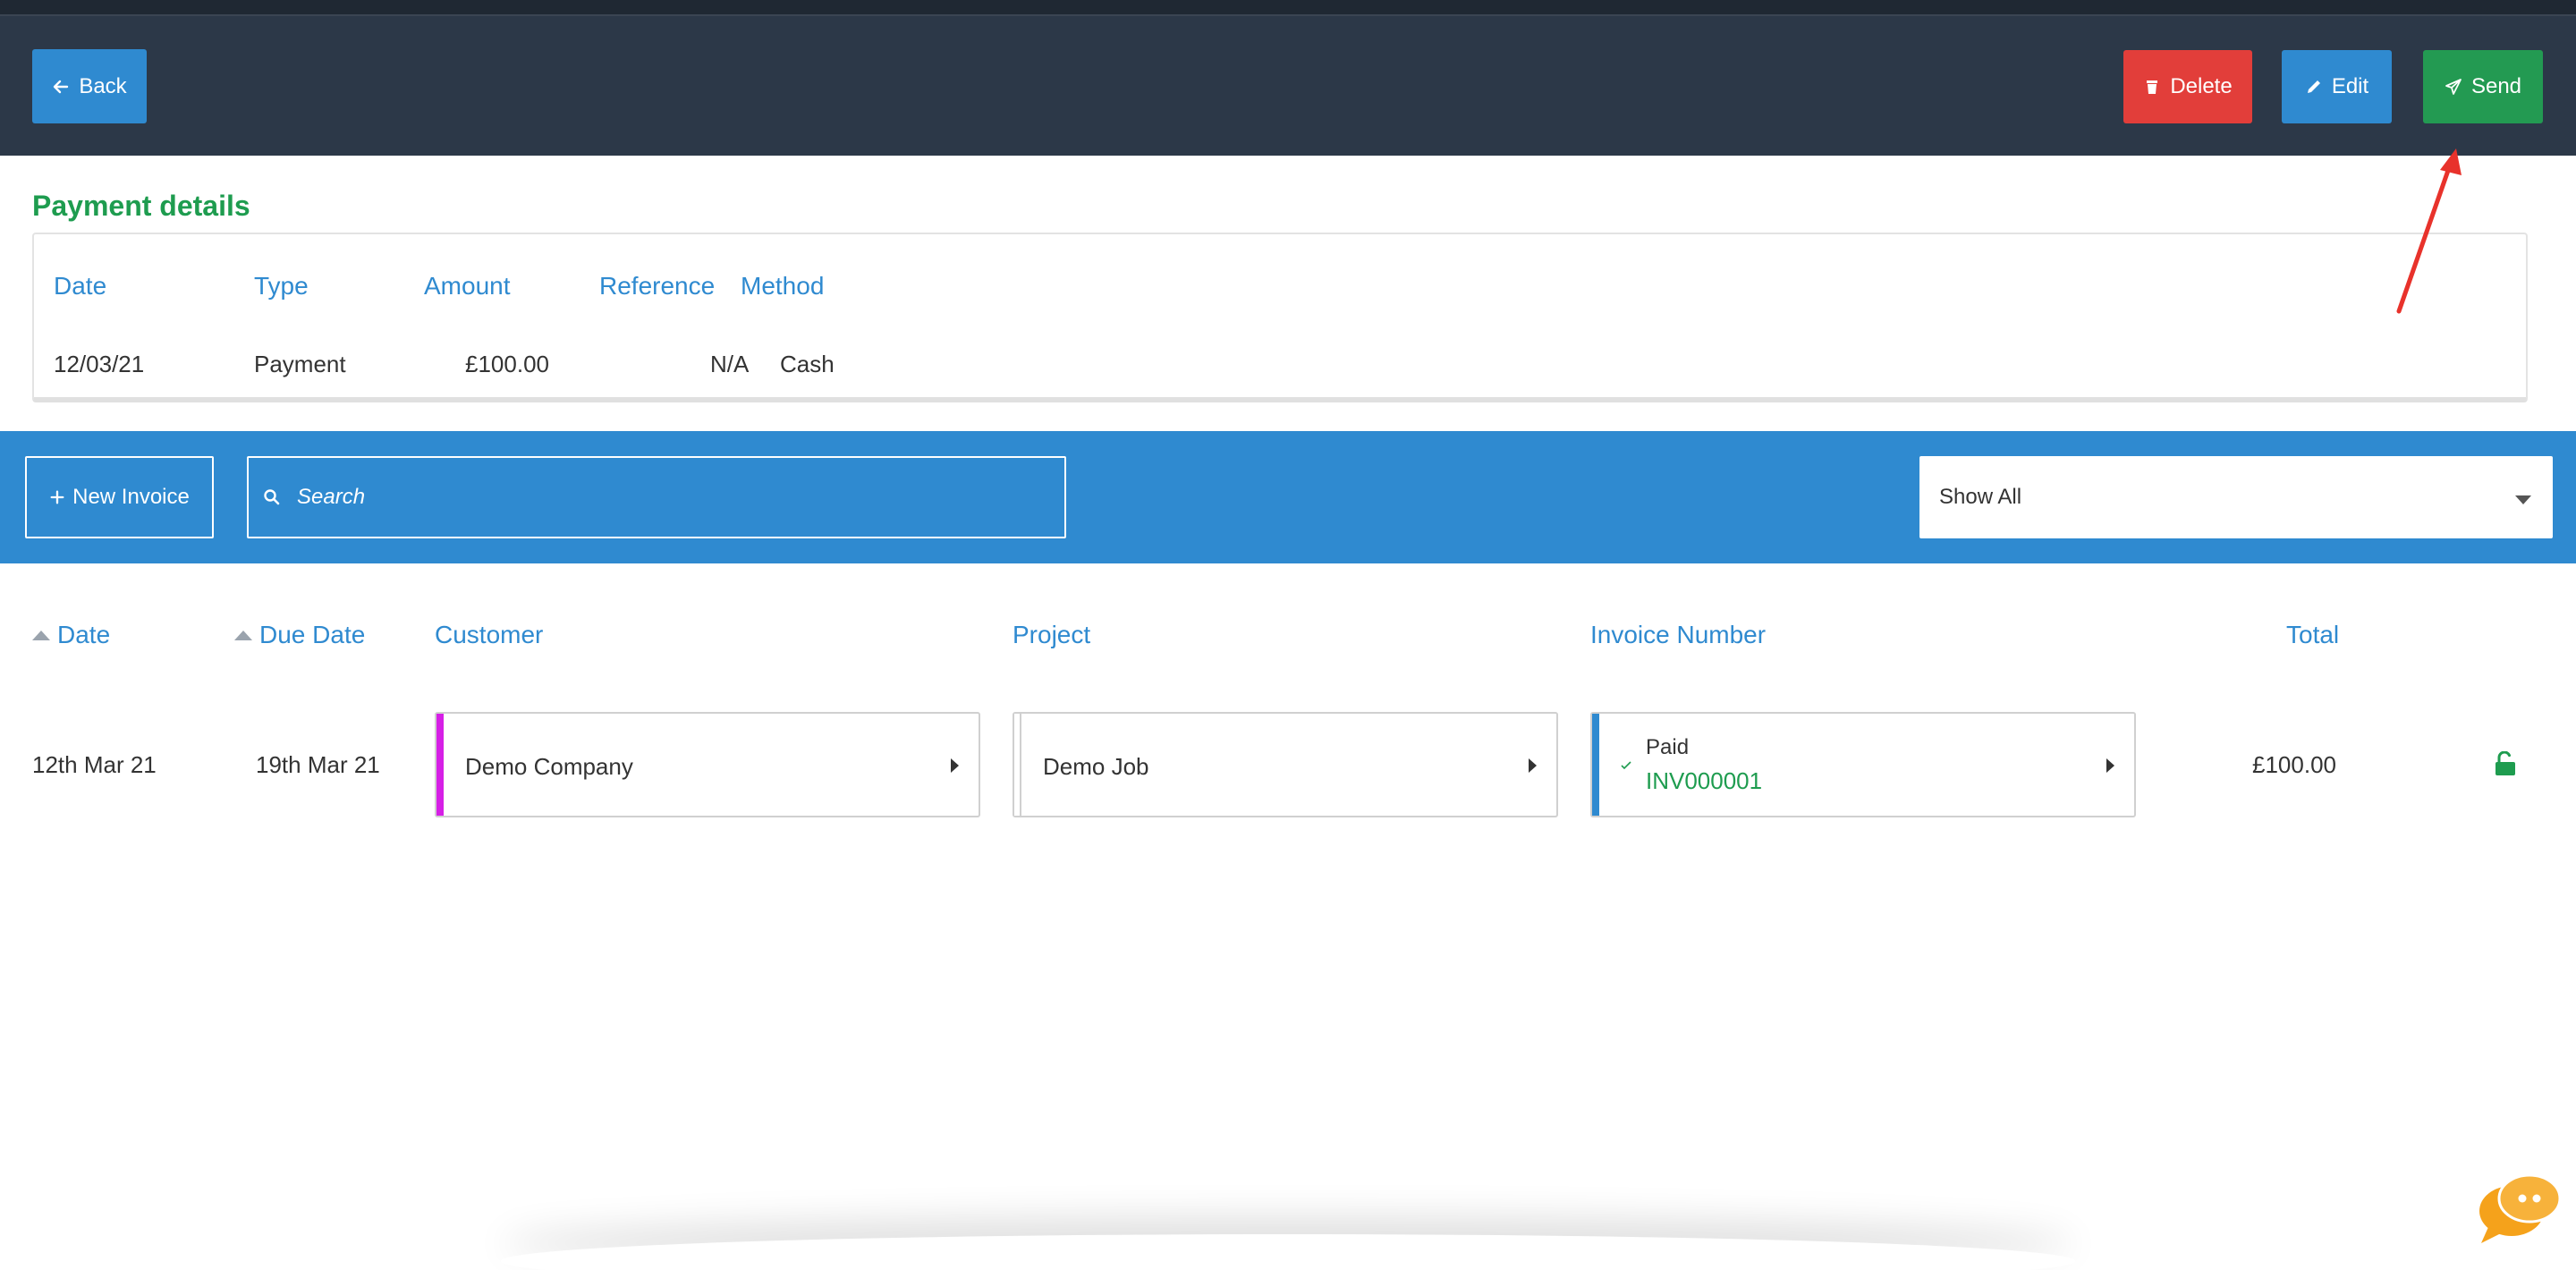  I want to click on pd-header-amount: Amount, so click(467, 286).